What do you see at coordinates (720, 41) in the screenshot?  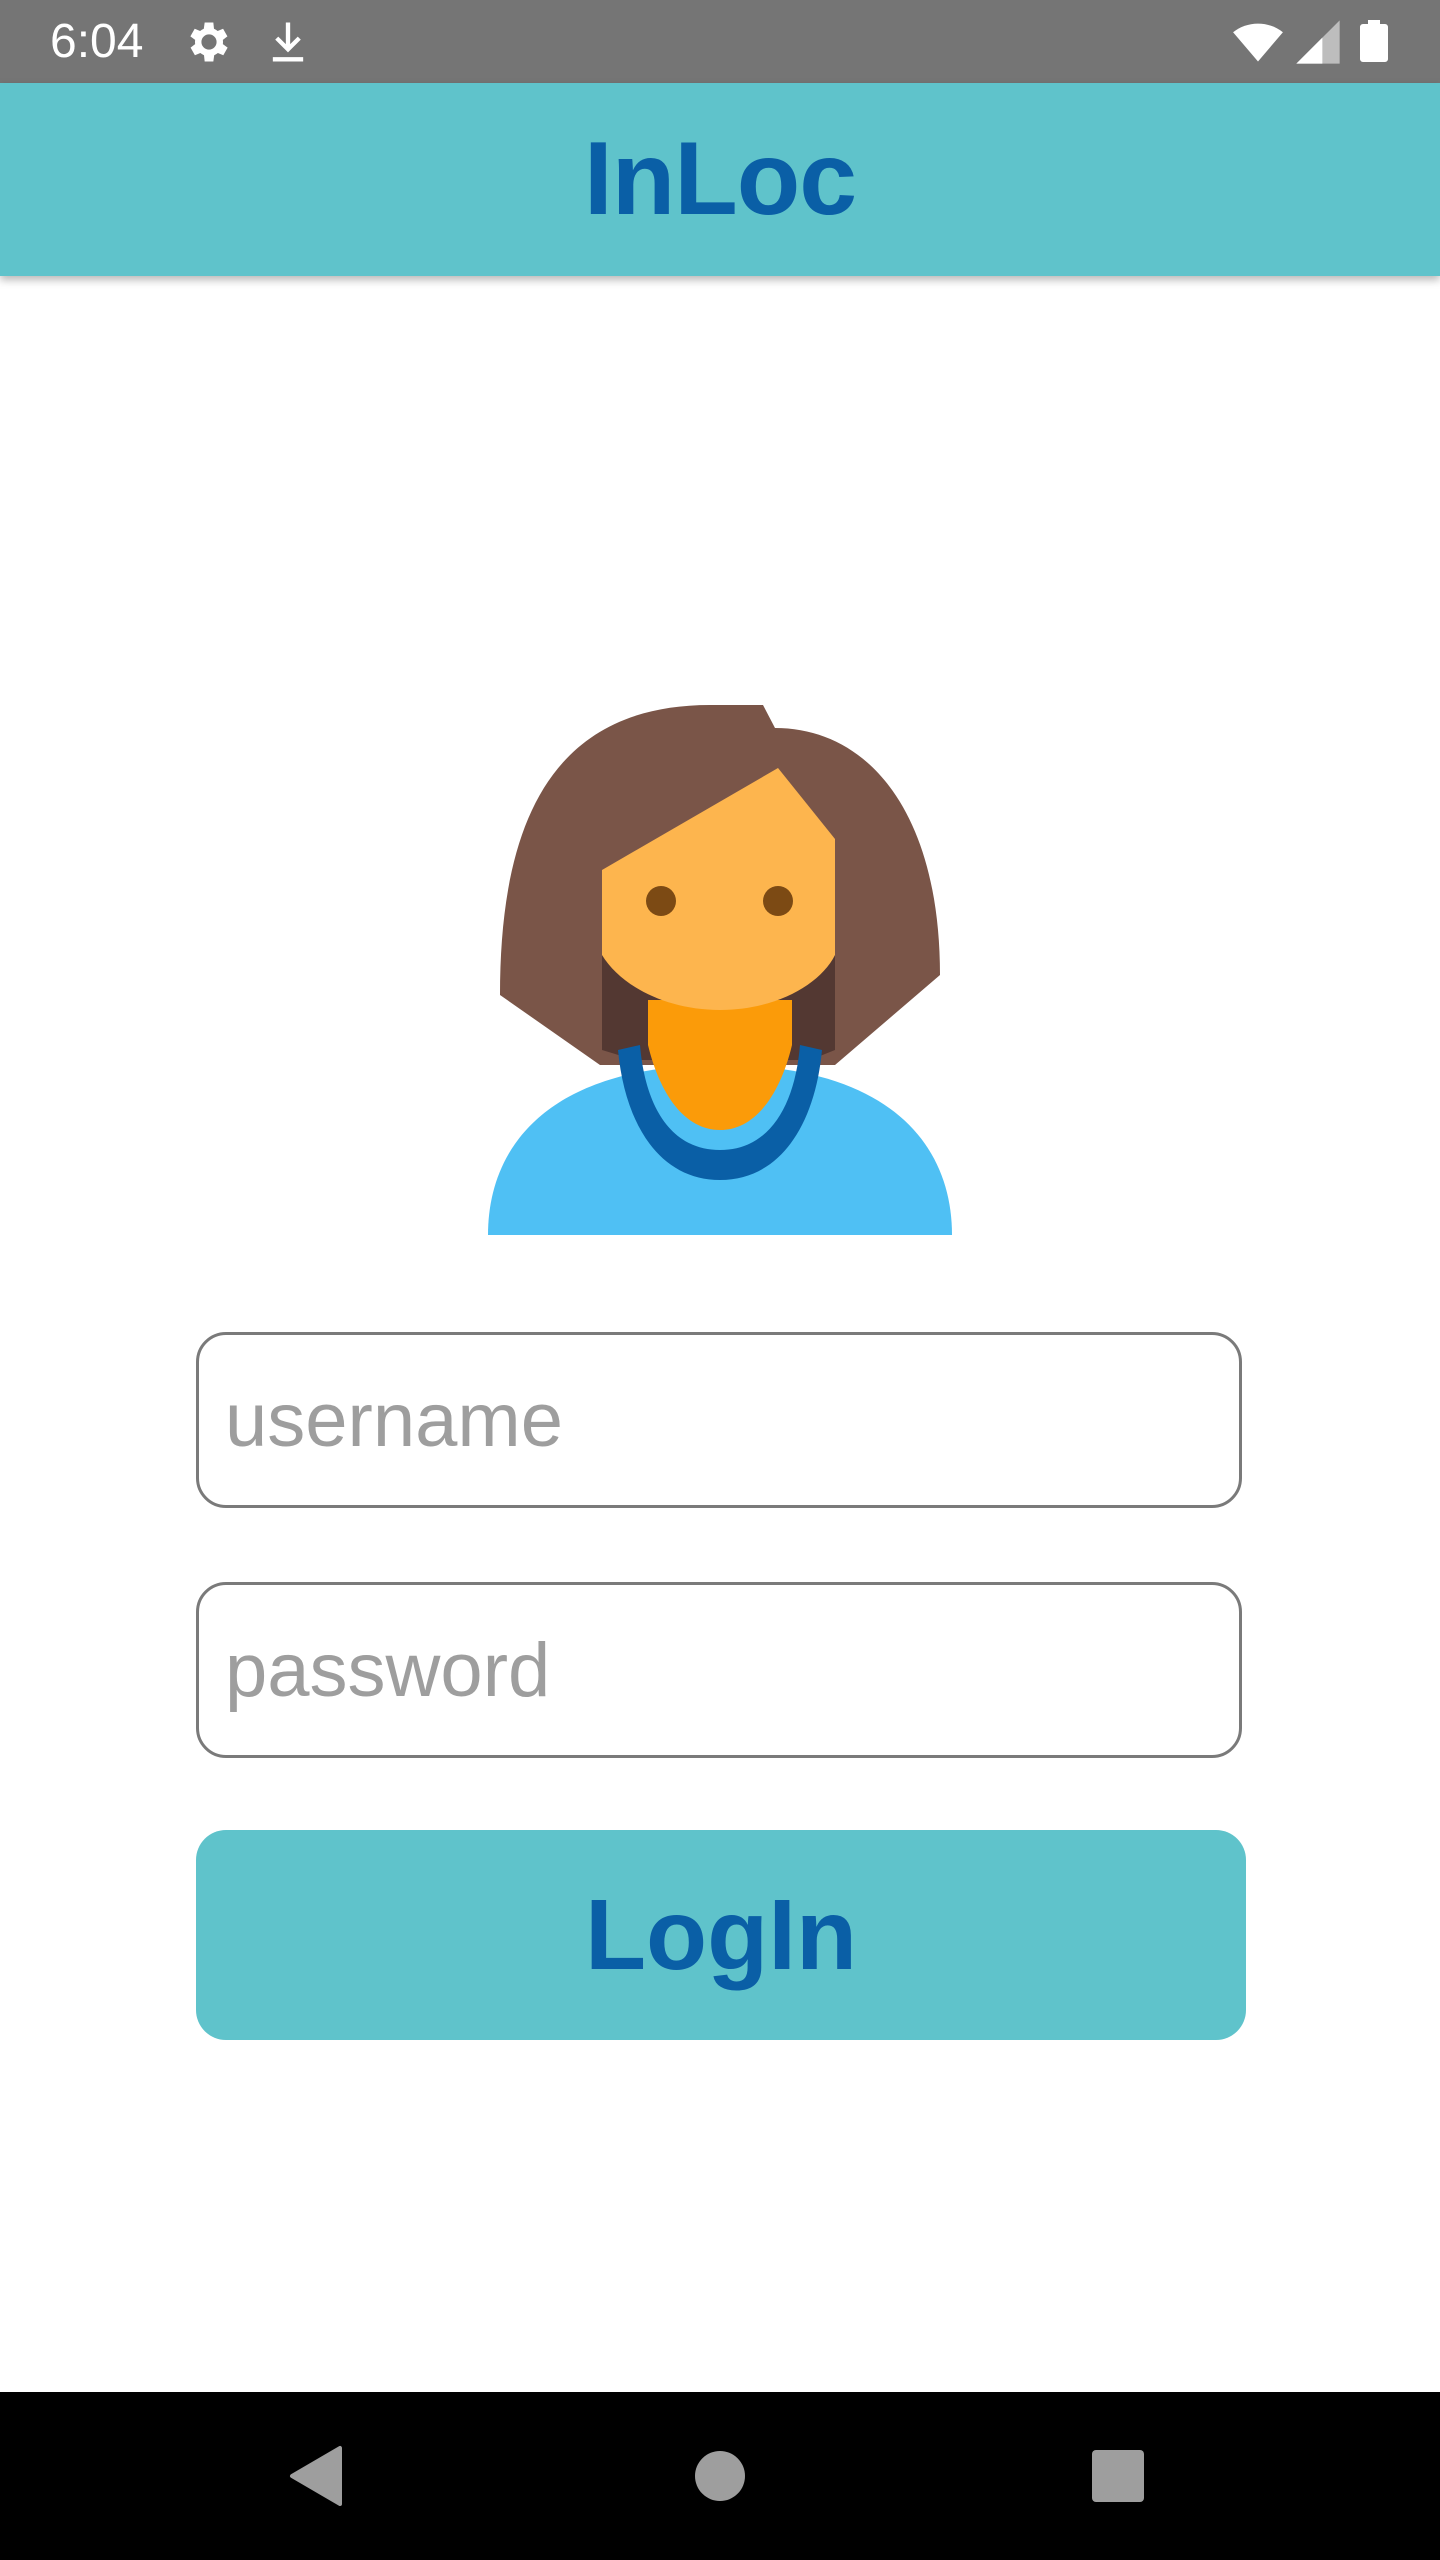 I see `status-bar: 6:04` at bounding box center [720, 41].